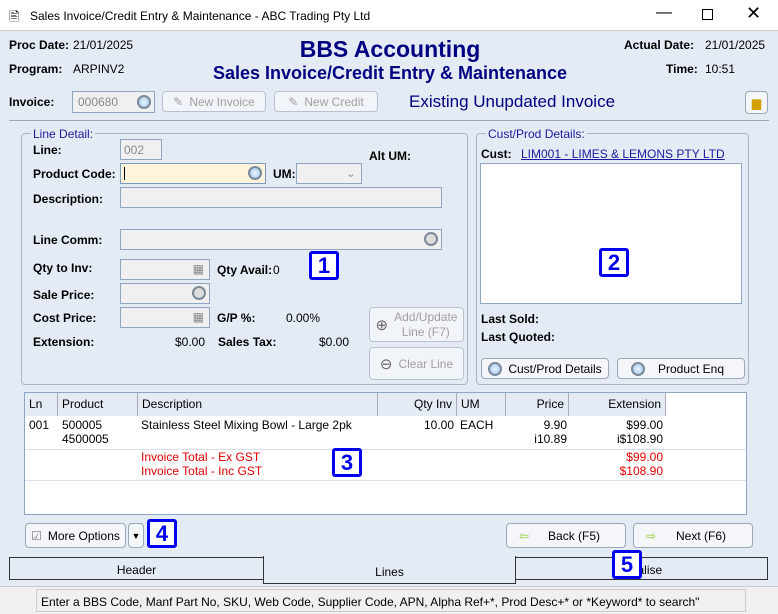  What do you see at coordinates (103, 45) in the screenshot?
I see `proc-date: 21/01/2025` at bounding box center [103, 45].